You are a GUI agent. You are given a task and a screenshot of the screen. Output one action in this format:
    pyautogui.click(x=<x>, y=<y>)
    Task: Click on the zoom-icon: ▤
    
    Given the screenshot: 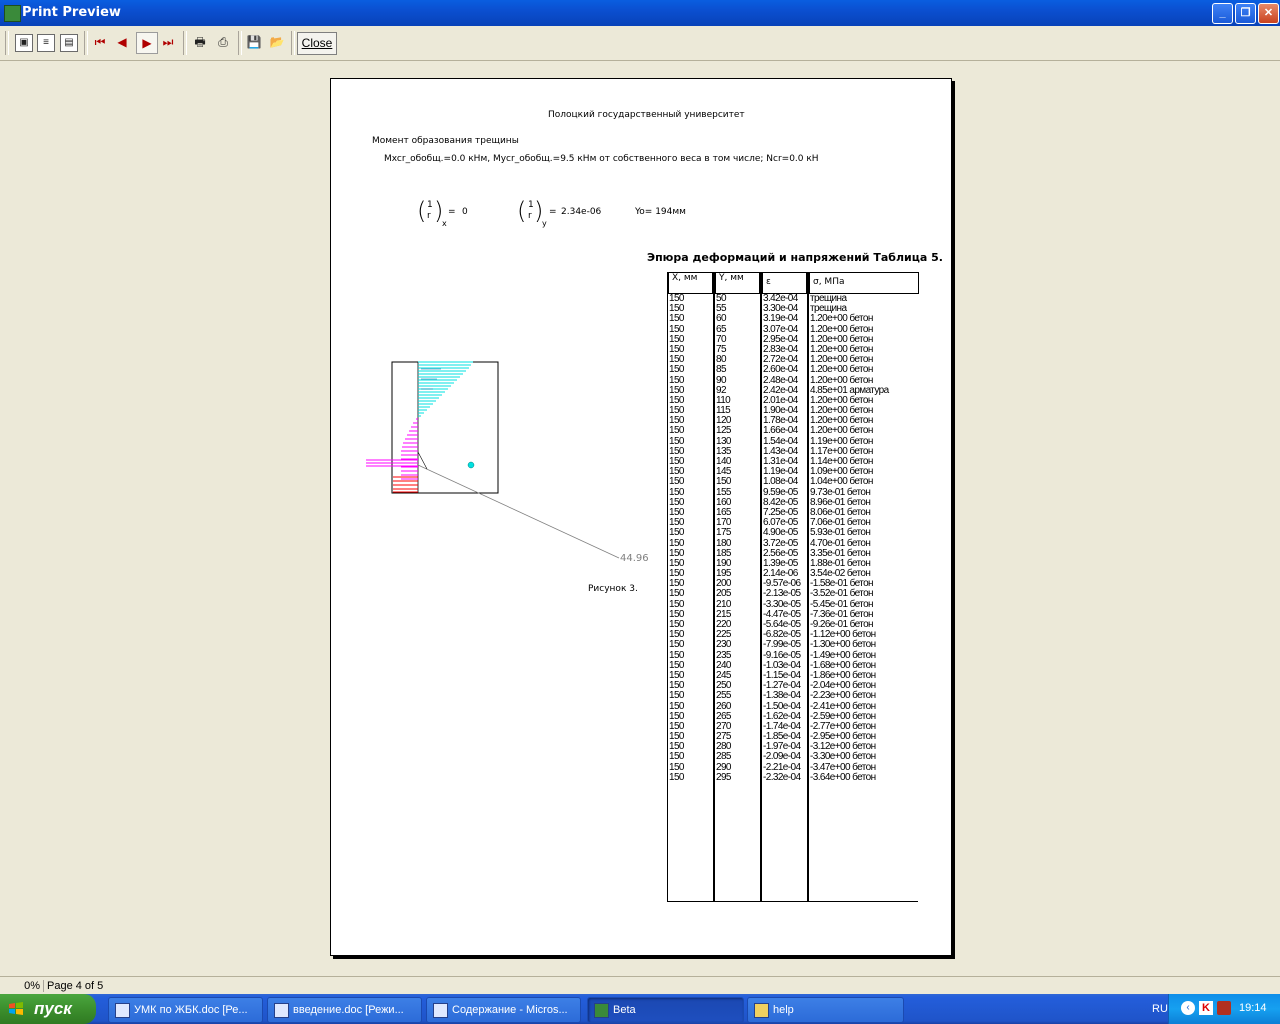 What is the action you would take?
    pyautogui.click(x=69, y=43)
    